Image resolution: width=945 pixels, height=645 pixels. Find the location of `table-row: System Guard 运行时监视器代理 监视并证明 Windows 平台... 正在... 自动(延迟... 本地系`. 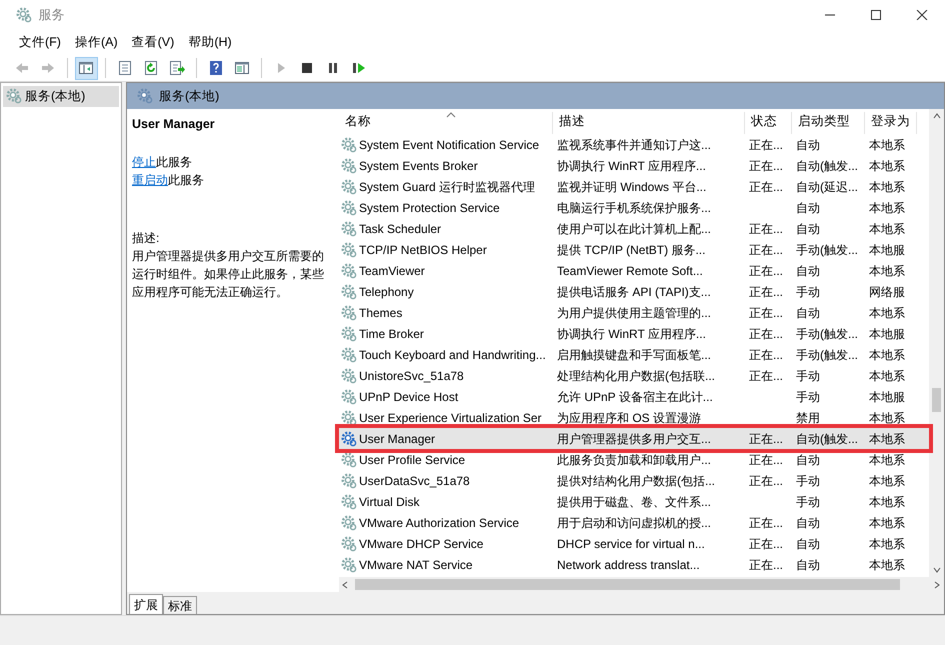

table-row: System Guard 运行时监视器代理 监视并证明 Windows 平台... 正在... 自动(延迟... 本地系 is located at coordinates (634, 186).